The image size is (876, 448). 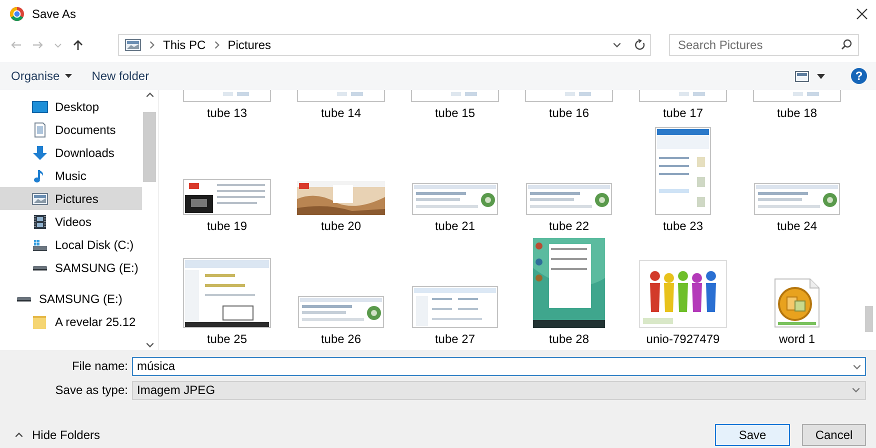 What do you see at coordinates (17, 14) in the screenshot?
I see `browser-icon` at bounding box center [17, 14].